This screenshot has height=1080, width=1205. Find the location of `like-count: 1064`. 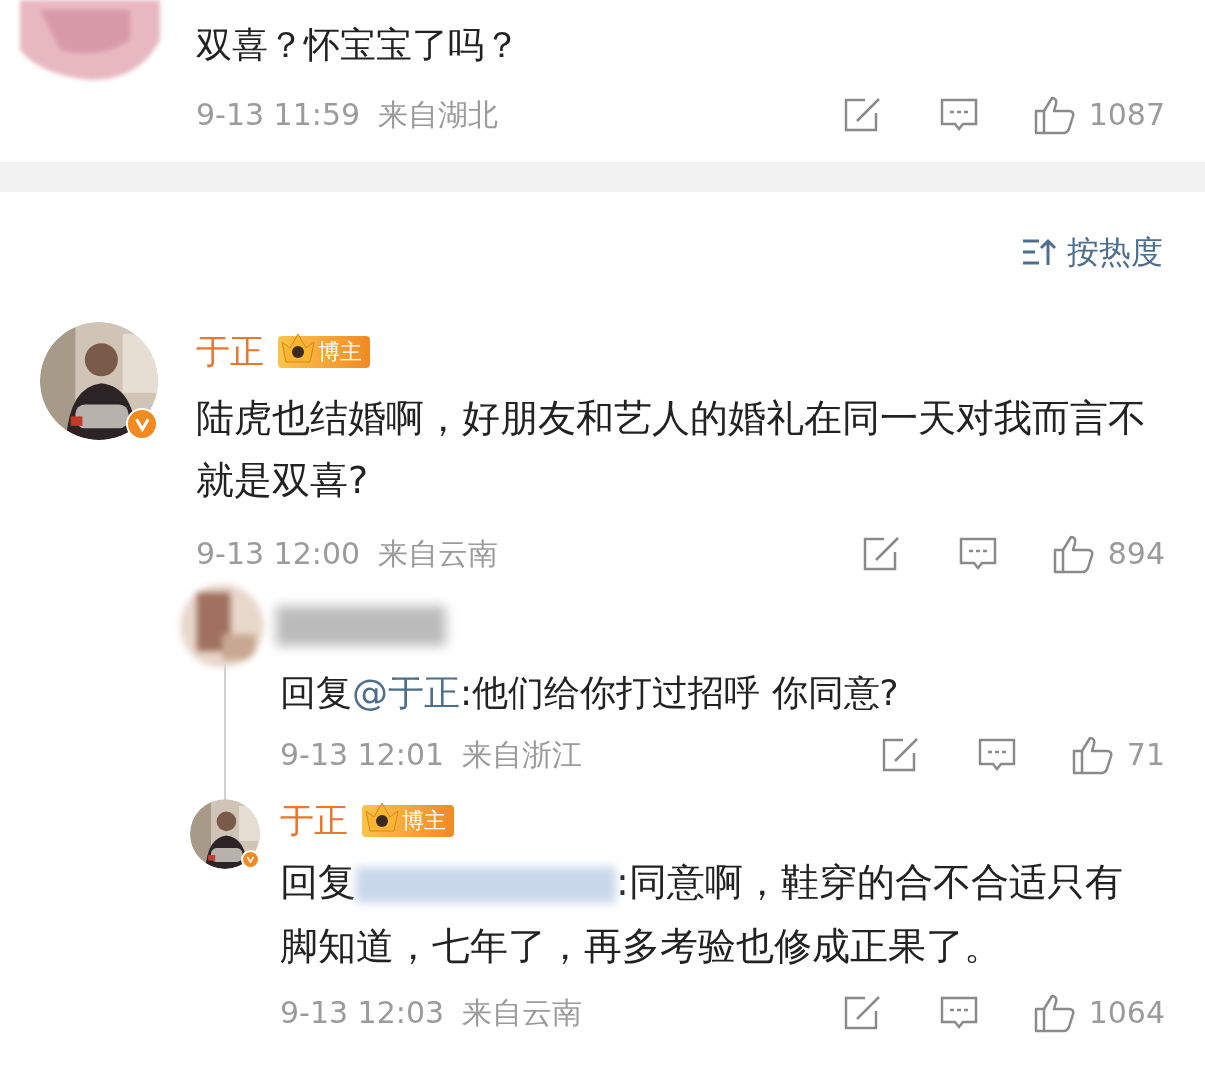

like-count: 1064 is located at coordinates (1126, 1013).